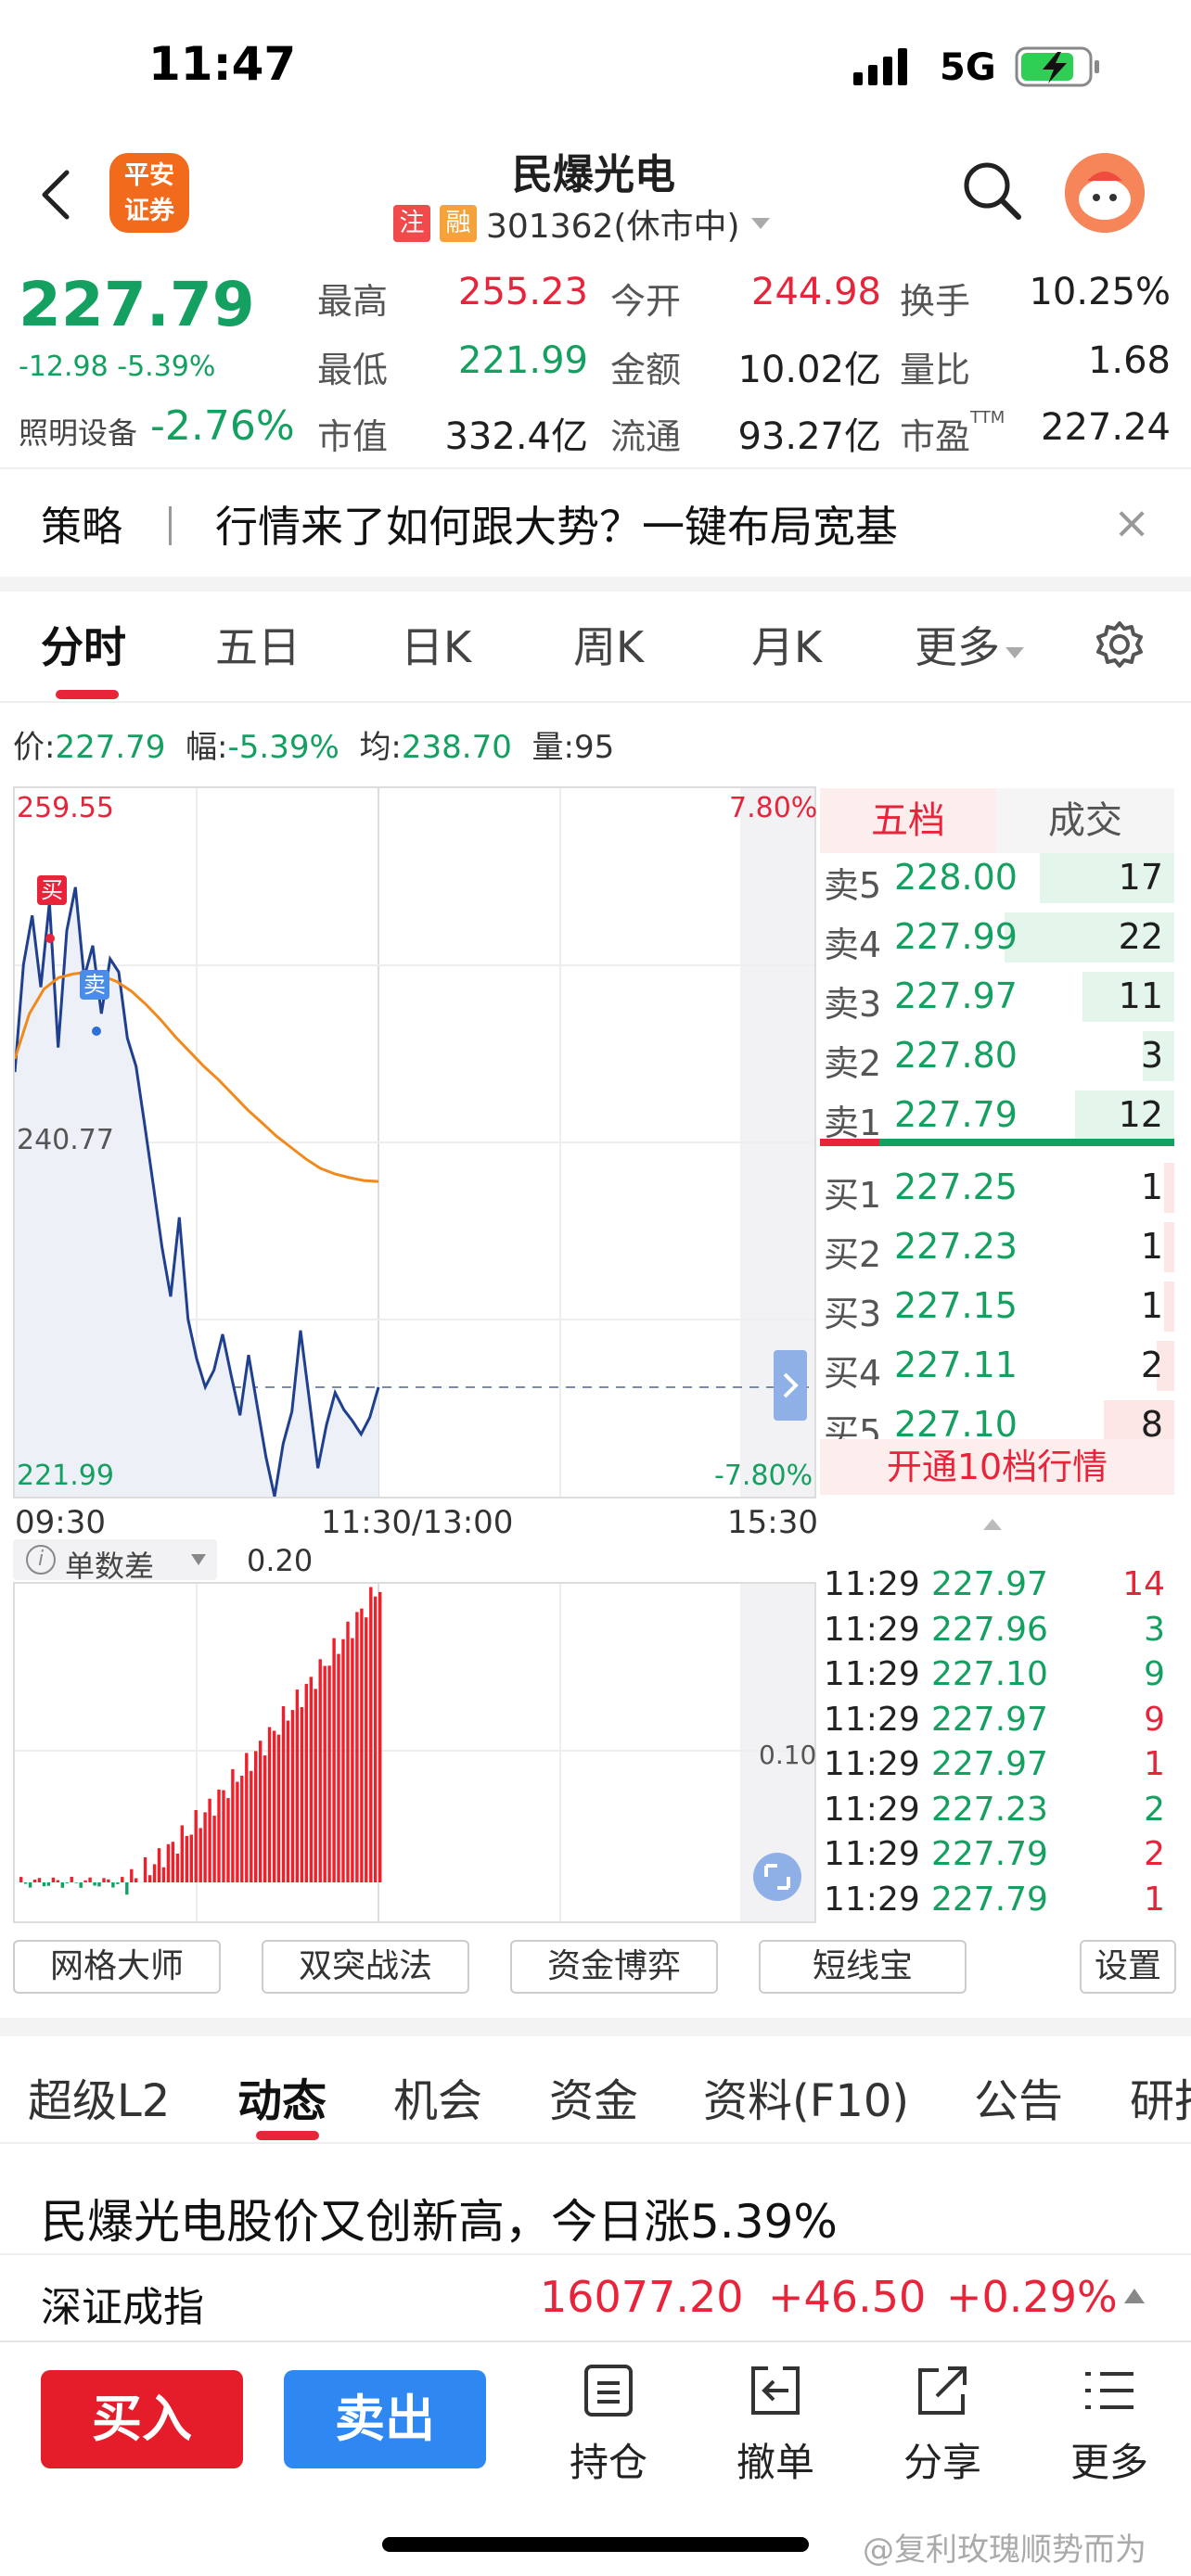  What do you see at coordinates (142, 2419) in the screenshot?
I see `buy-button: 买入` at bounding box center [142, 2419].